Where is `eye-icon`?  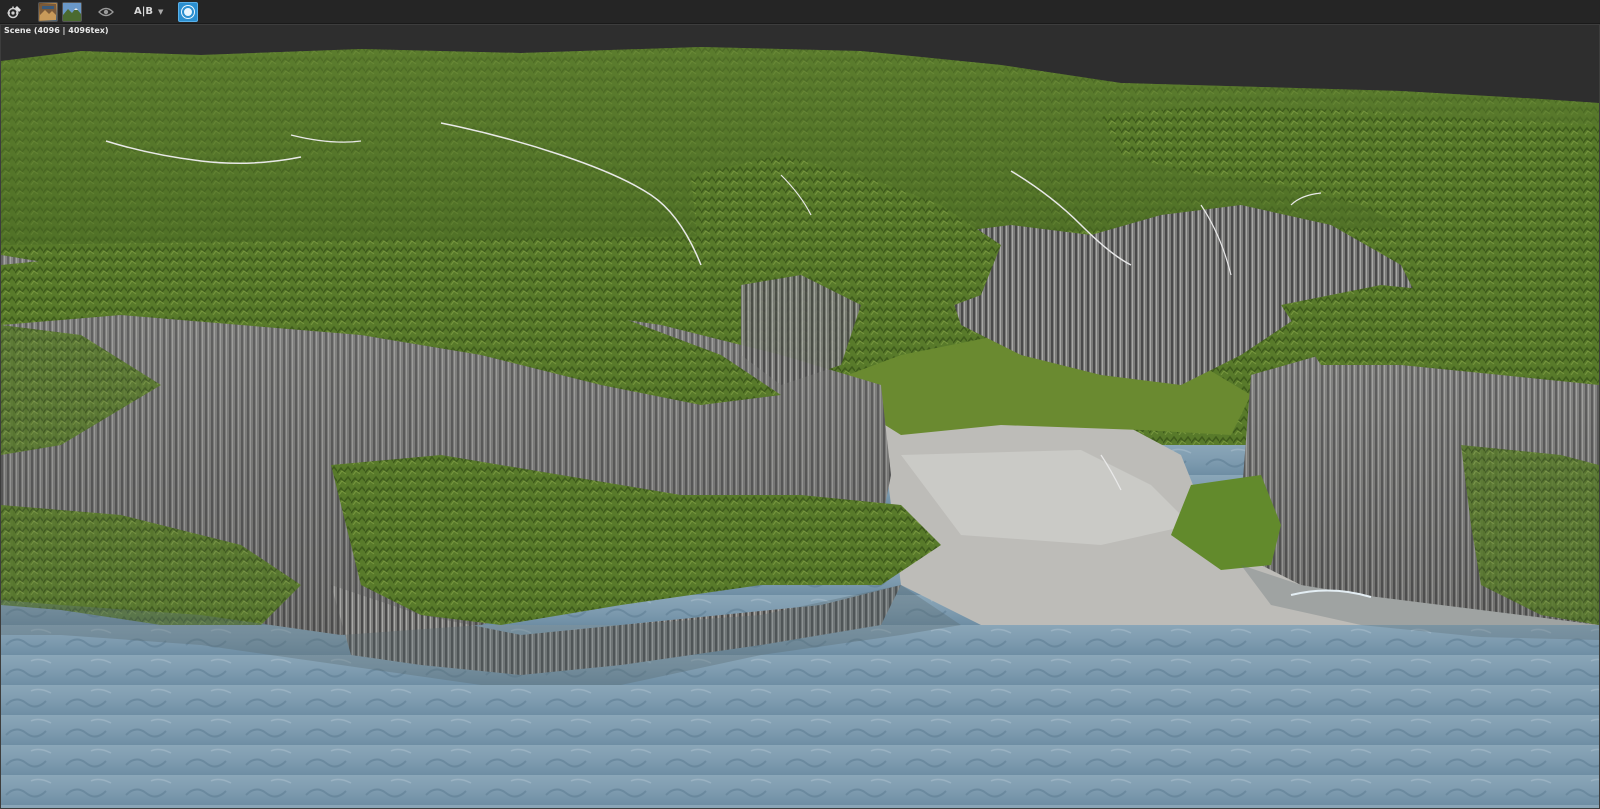
eye-icon is located at coordinates (106, 11).